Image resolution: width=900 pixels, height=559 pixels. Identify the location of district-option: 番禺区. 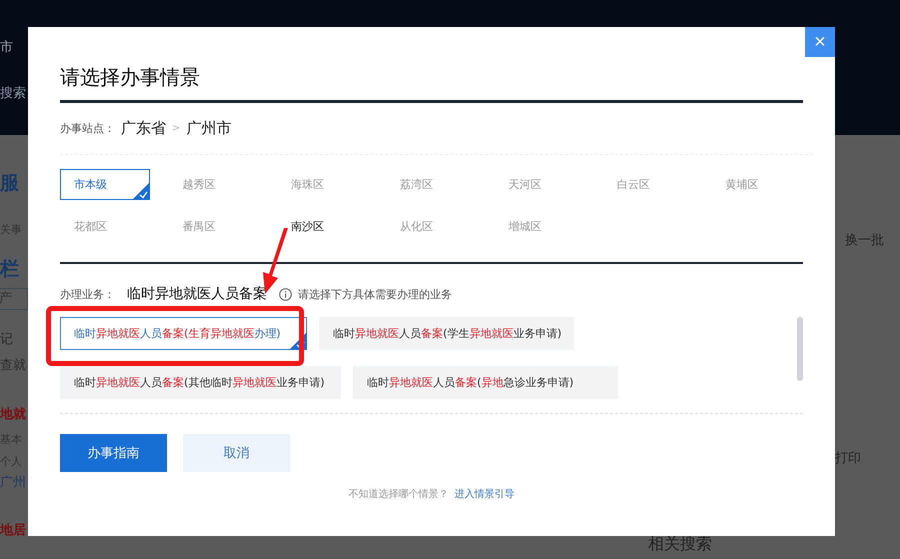
(213, 226).